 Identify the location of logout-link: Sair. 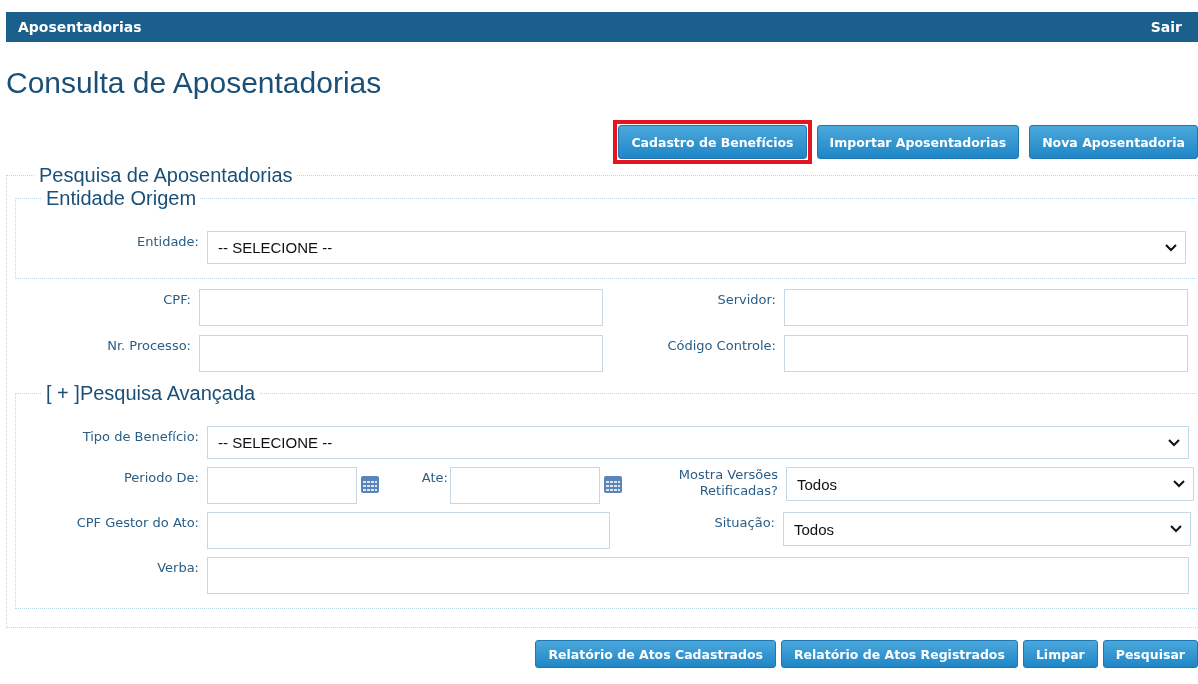
(1166, 27).